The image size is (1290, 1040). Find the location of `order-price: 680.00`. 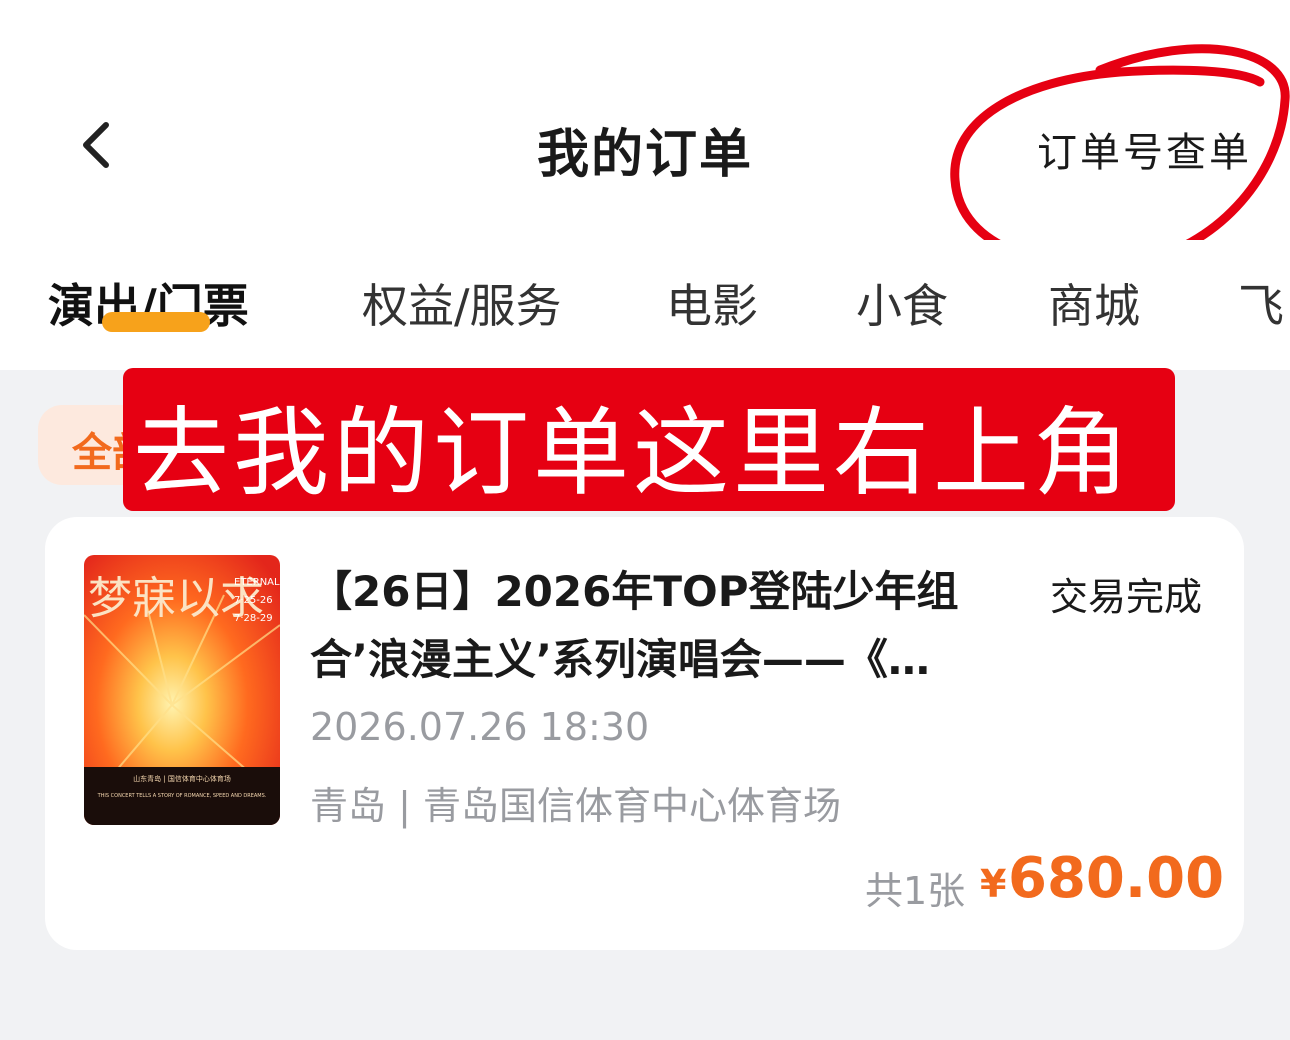

order-price: 680.00 is located at coordinates (1116, 878).